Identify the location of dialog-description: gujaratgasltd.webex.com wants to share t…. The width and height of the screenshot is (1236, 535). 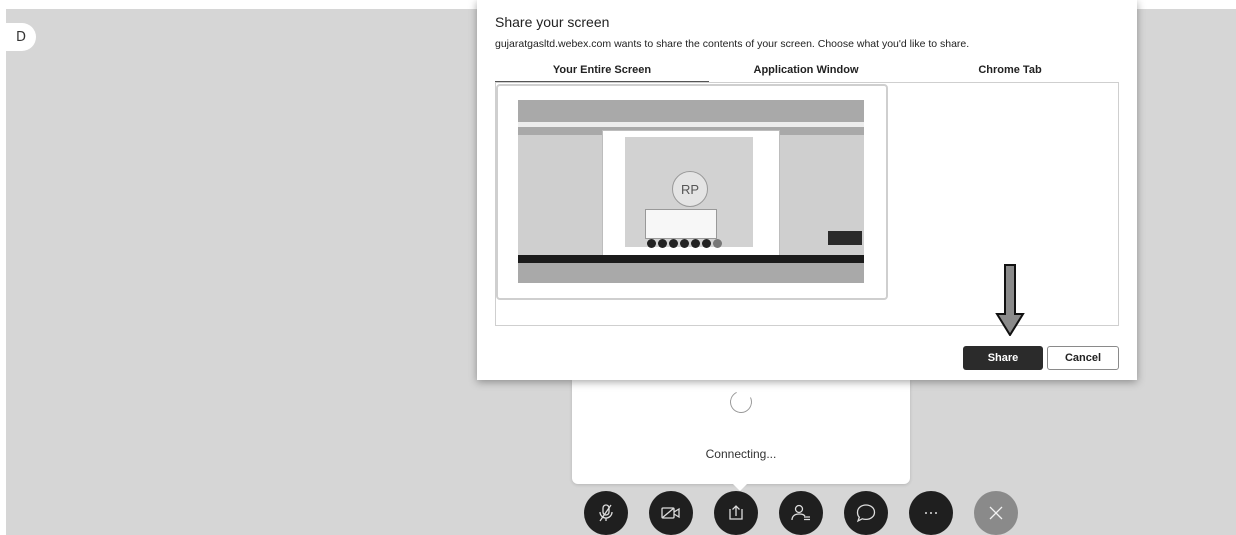
(732, 44).